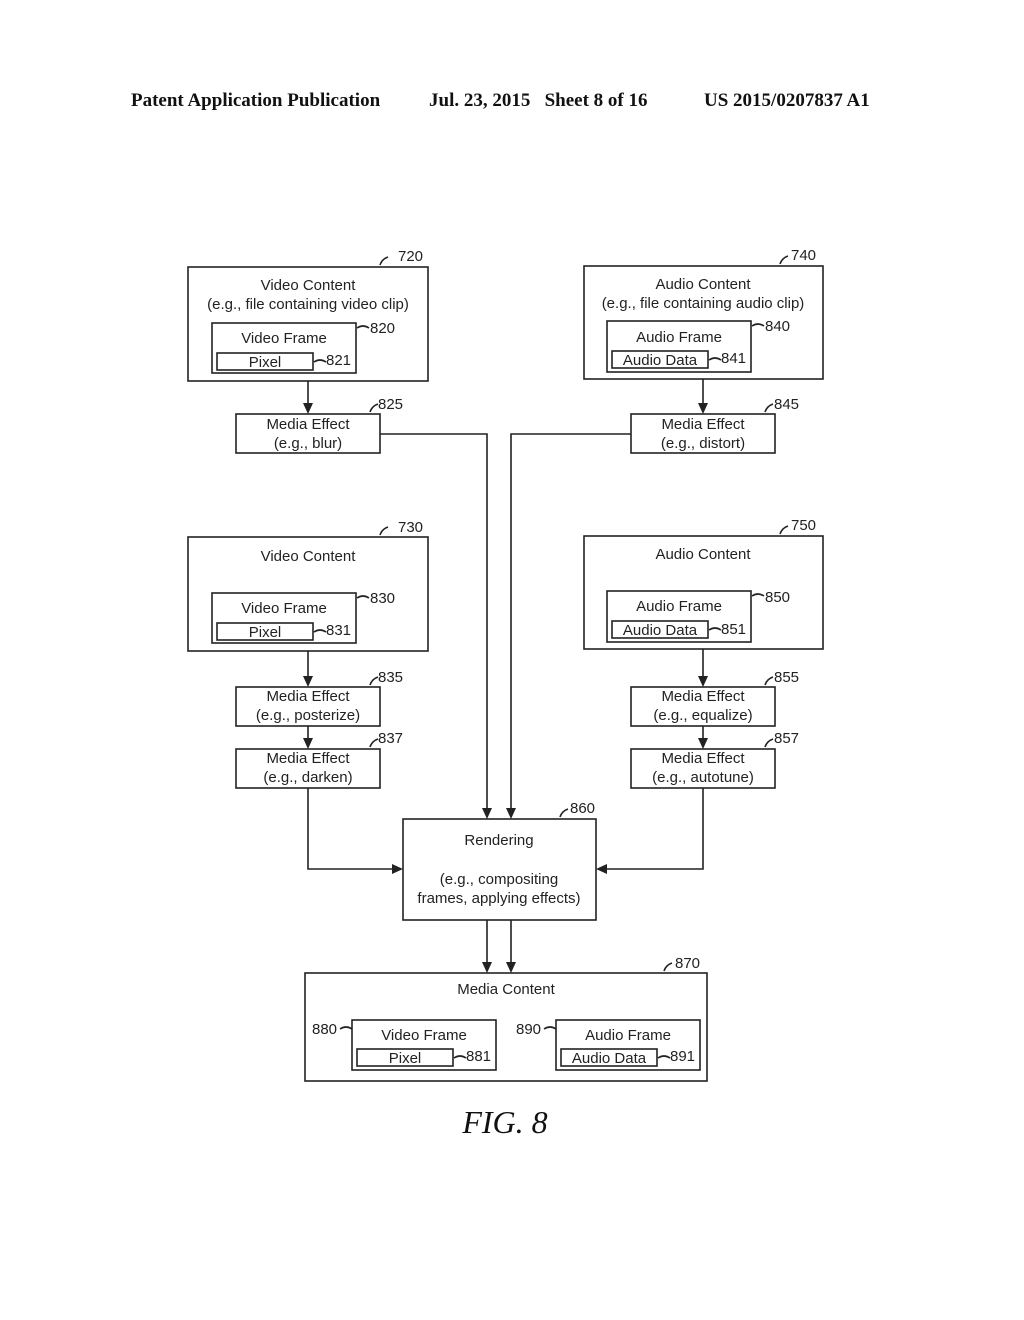 Image resolution: width=1024 pixels, height=1320 pixels. I want to click on node-841-audio-data: Audio Data 841, so click(678, 359).